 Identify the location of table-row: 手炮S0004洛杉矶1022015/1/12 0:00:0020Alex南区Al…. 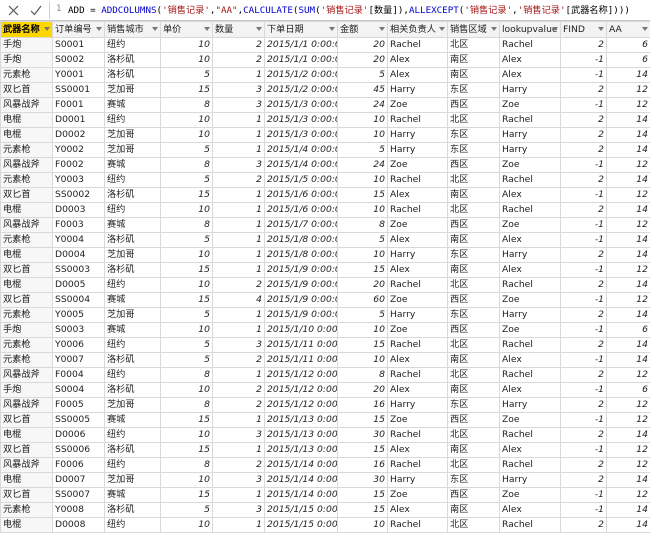
(325, 390).